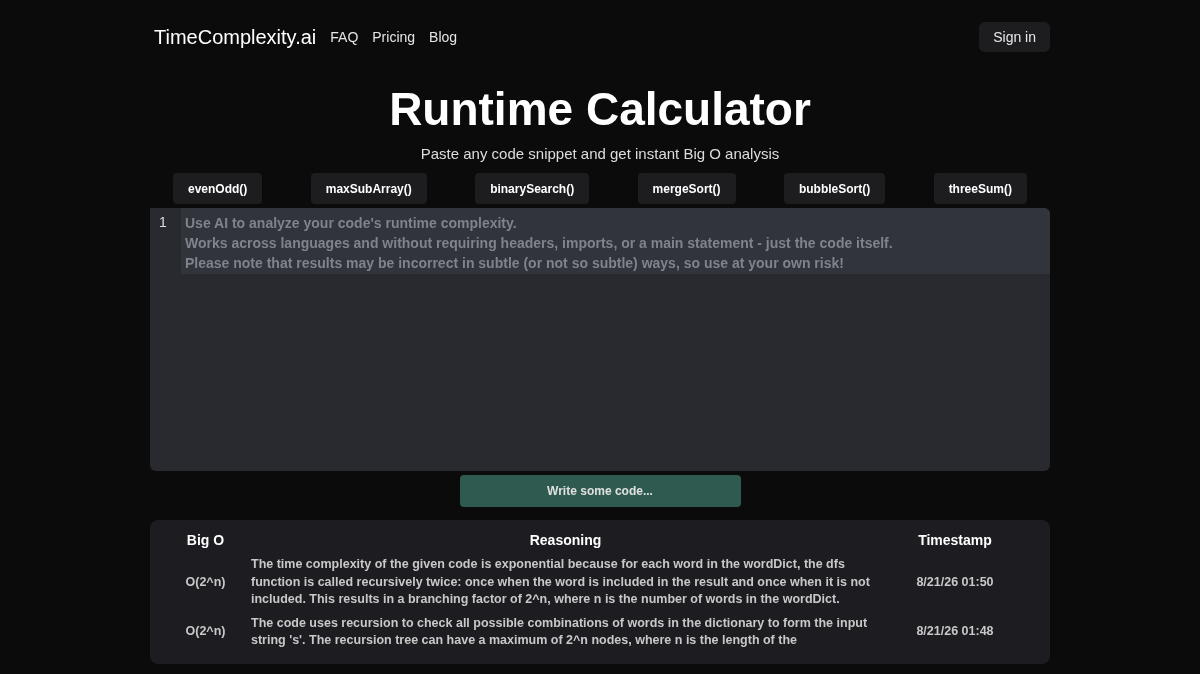 The width and height of the screenshot is (1200, 674). Describe the element at coordinates (980, 188) in the screenshot. I see `example-button: threeSum()` at that location.